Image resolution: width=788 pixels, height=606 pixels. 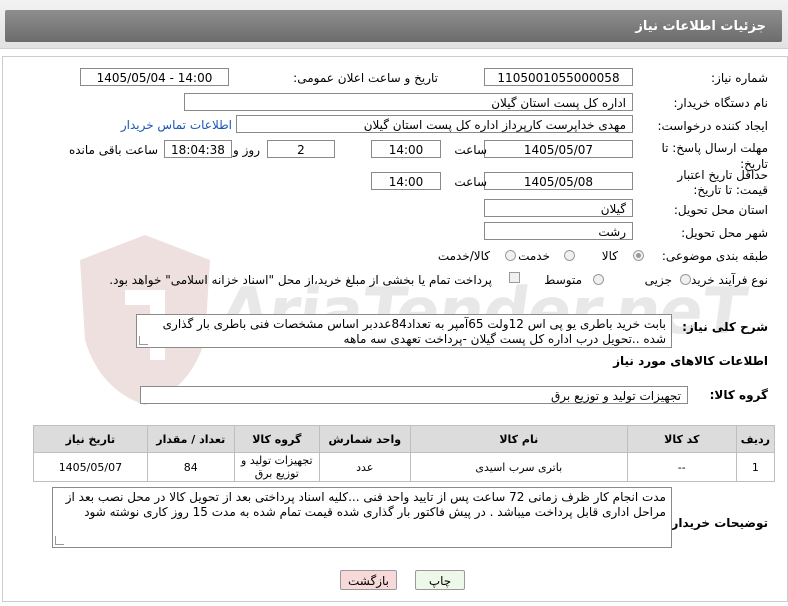 What do you see at coordinates (738, 395) in the screenshot?
I see `goods-group-label: گروه کالا:` at bounding box center [738, 395].